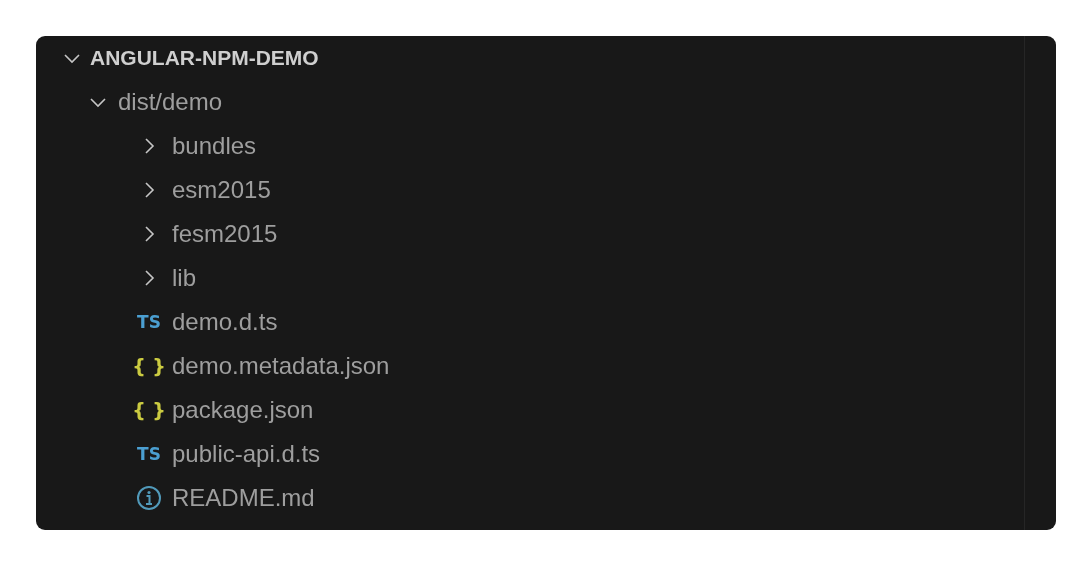 This screenshot has height=566, width=1092. What do you see at coordinates (170, 102) in the screenshot?
I see `folder-name: dist/demo` at bounding box center [170, 102].